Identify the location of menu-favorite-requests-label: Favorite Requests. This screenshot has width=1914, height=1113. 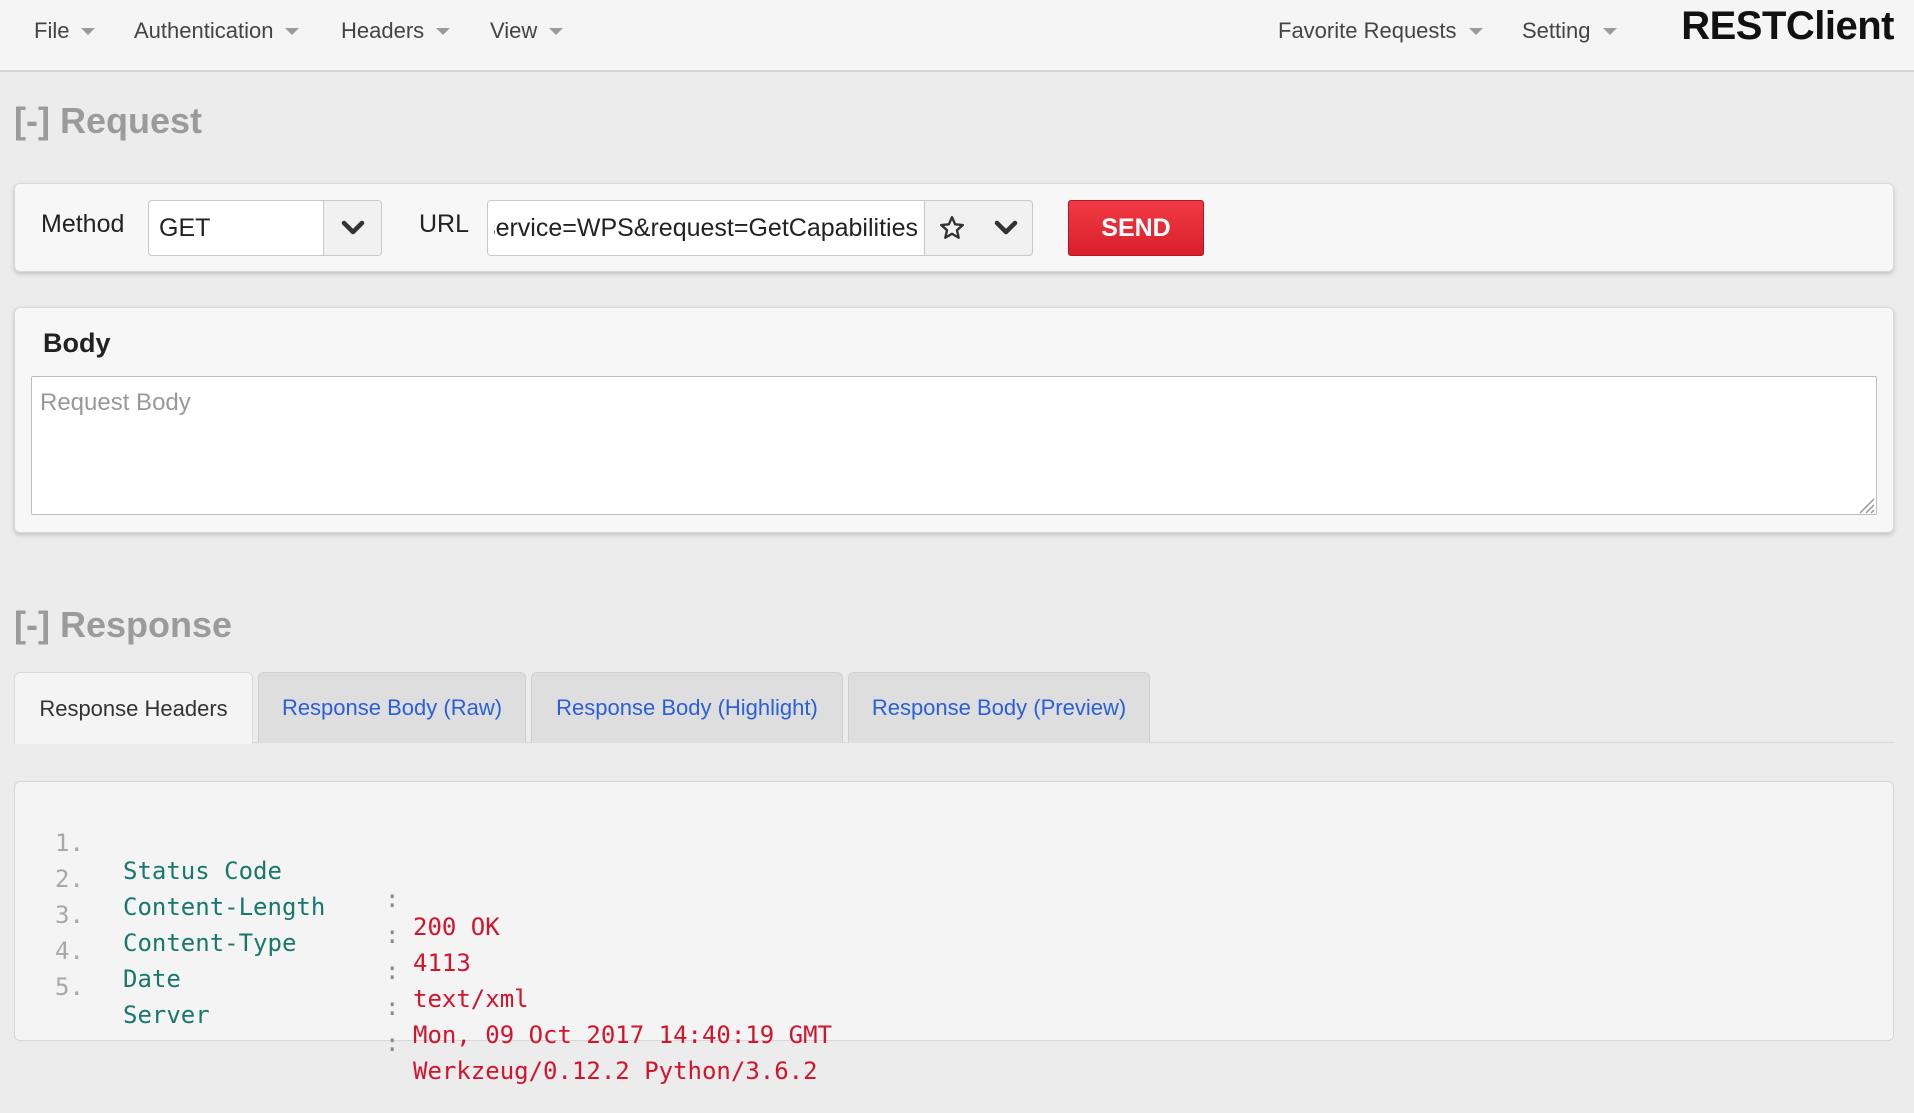
(1367, 30).